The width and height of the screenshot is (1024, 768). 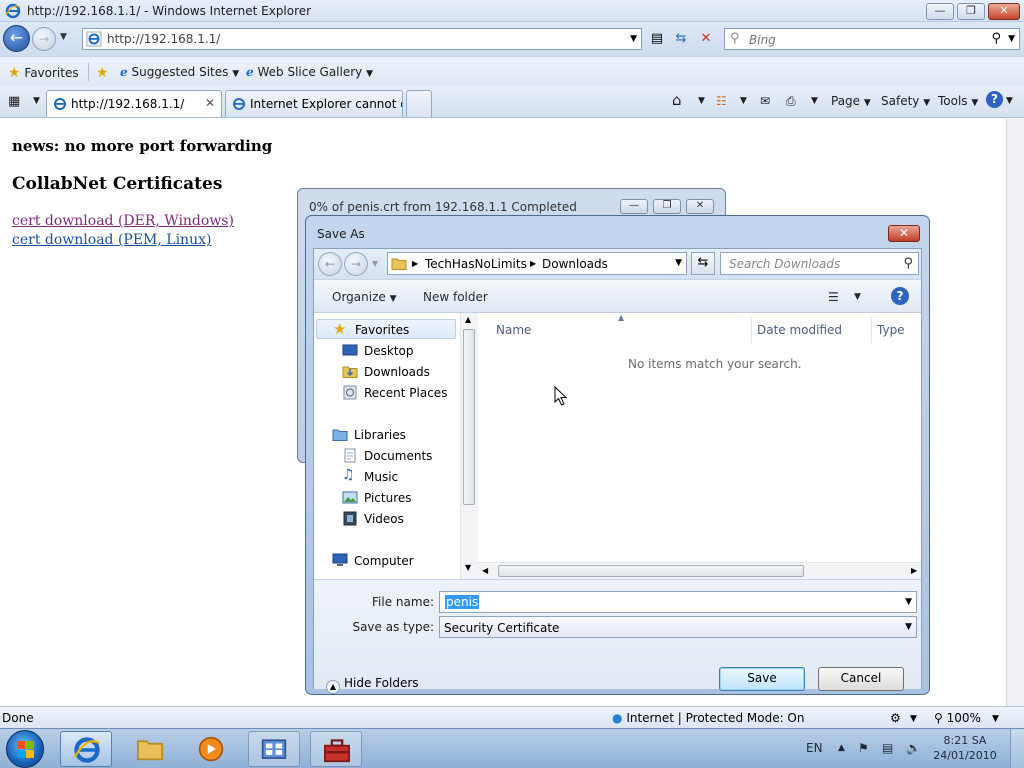 I want to click on file-name-dropdown-icon: ▼, so click(x=908, y=602).